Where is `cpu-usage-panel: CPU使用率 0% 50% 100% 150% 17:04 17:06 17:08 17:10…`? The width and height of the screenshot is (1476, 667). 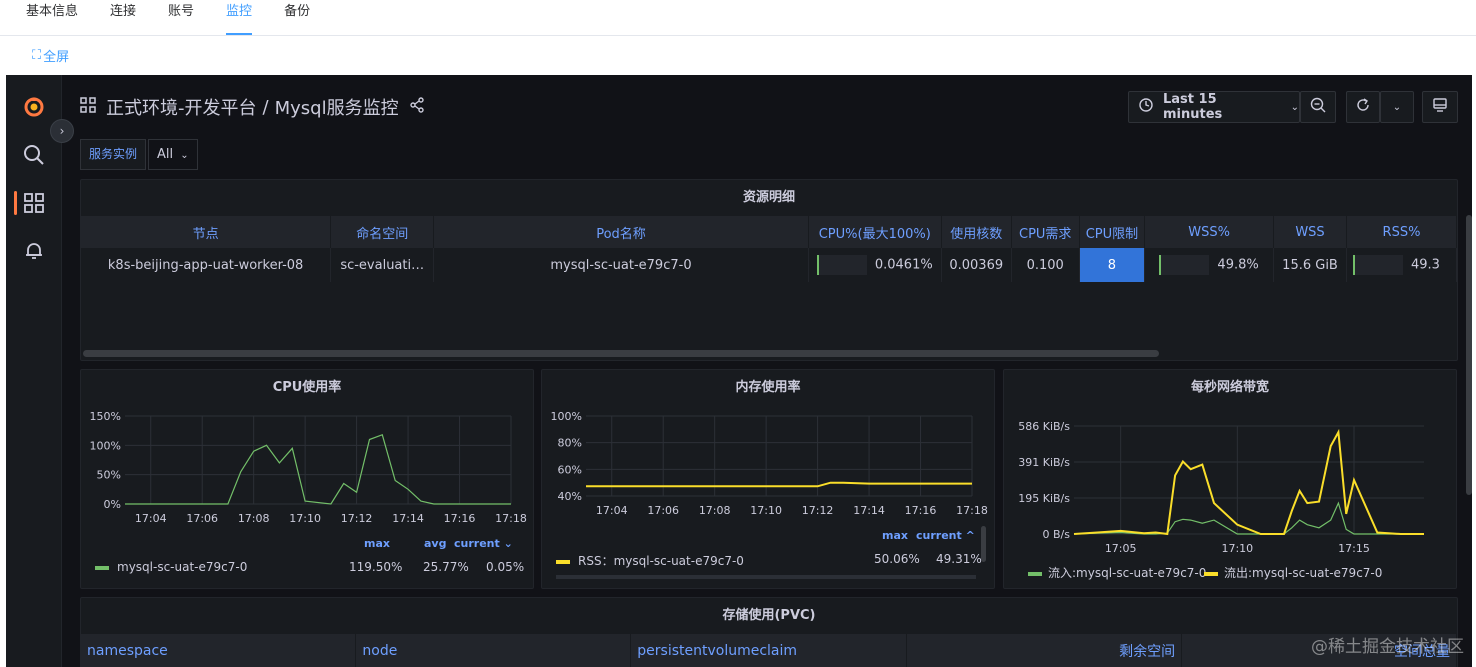
cpu-usage-panel: CPU使用率 0% 50% 100% 150% 17:04 17:06 17:08 17:10… is located at coordinates (307, 479).